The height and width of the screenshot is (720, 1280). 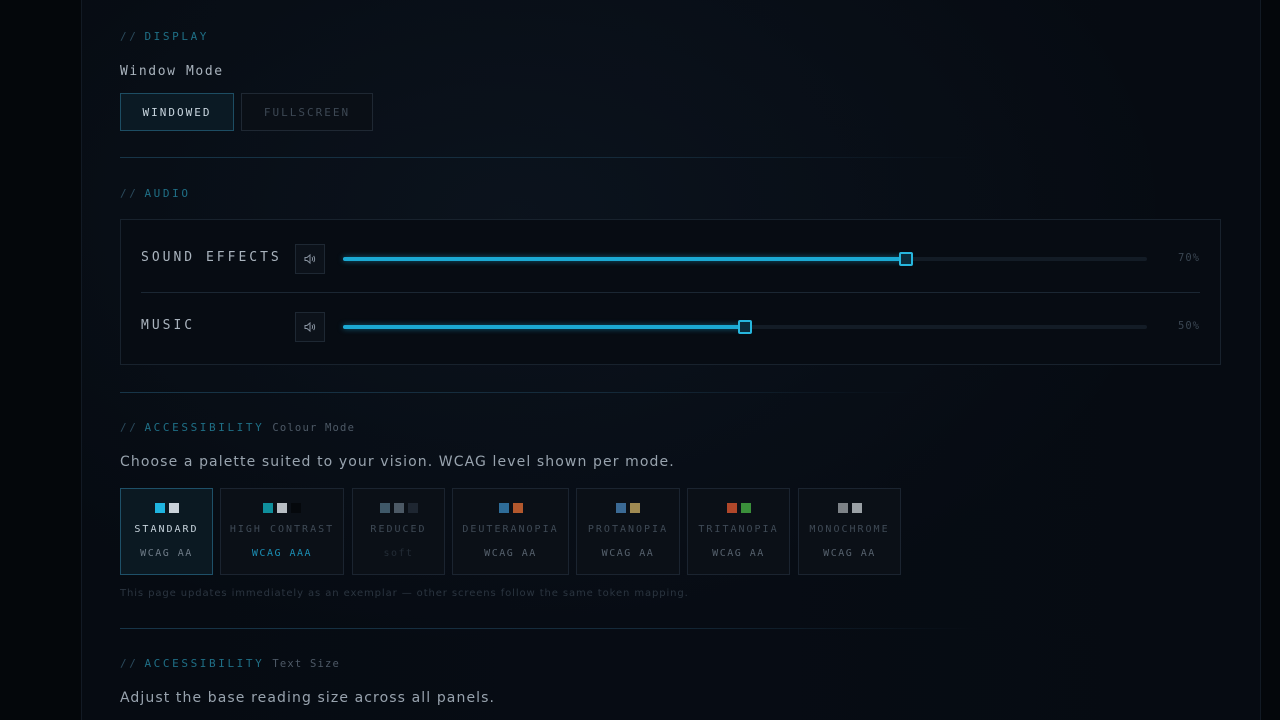 I want to click on text-size-section-header: // ACCESSIBILITY Text Size, so click(x=230, y=663).